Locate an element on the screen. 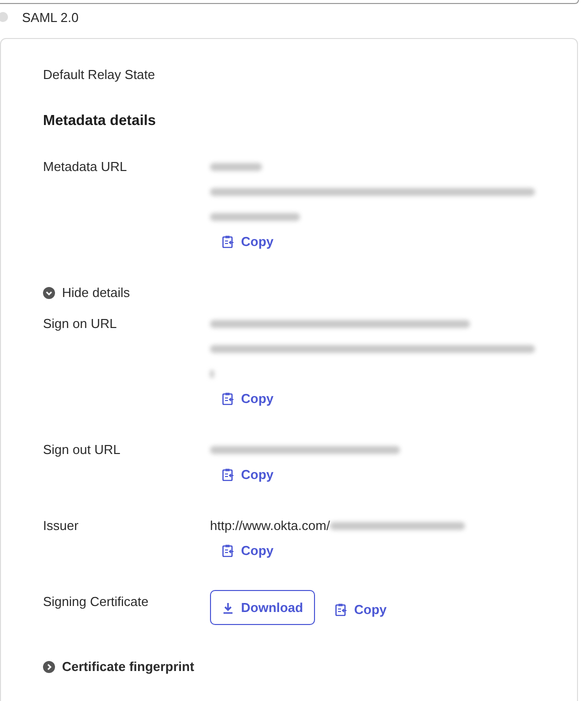  field-label: Sign on URL is located at coordinates (80, 324).